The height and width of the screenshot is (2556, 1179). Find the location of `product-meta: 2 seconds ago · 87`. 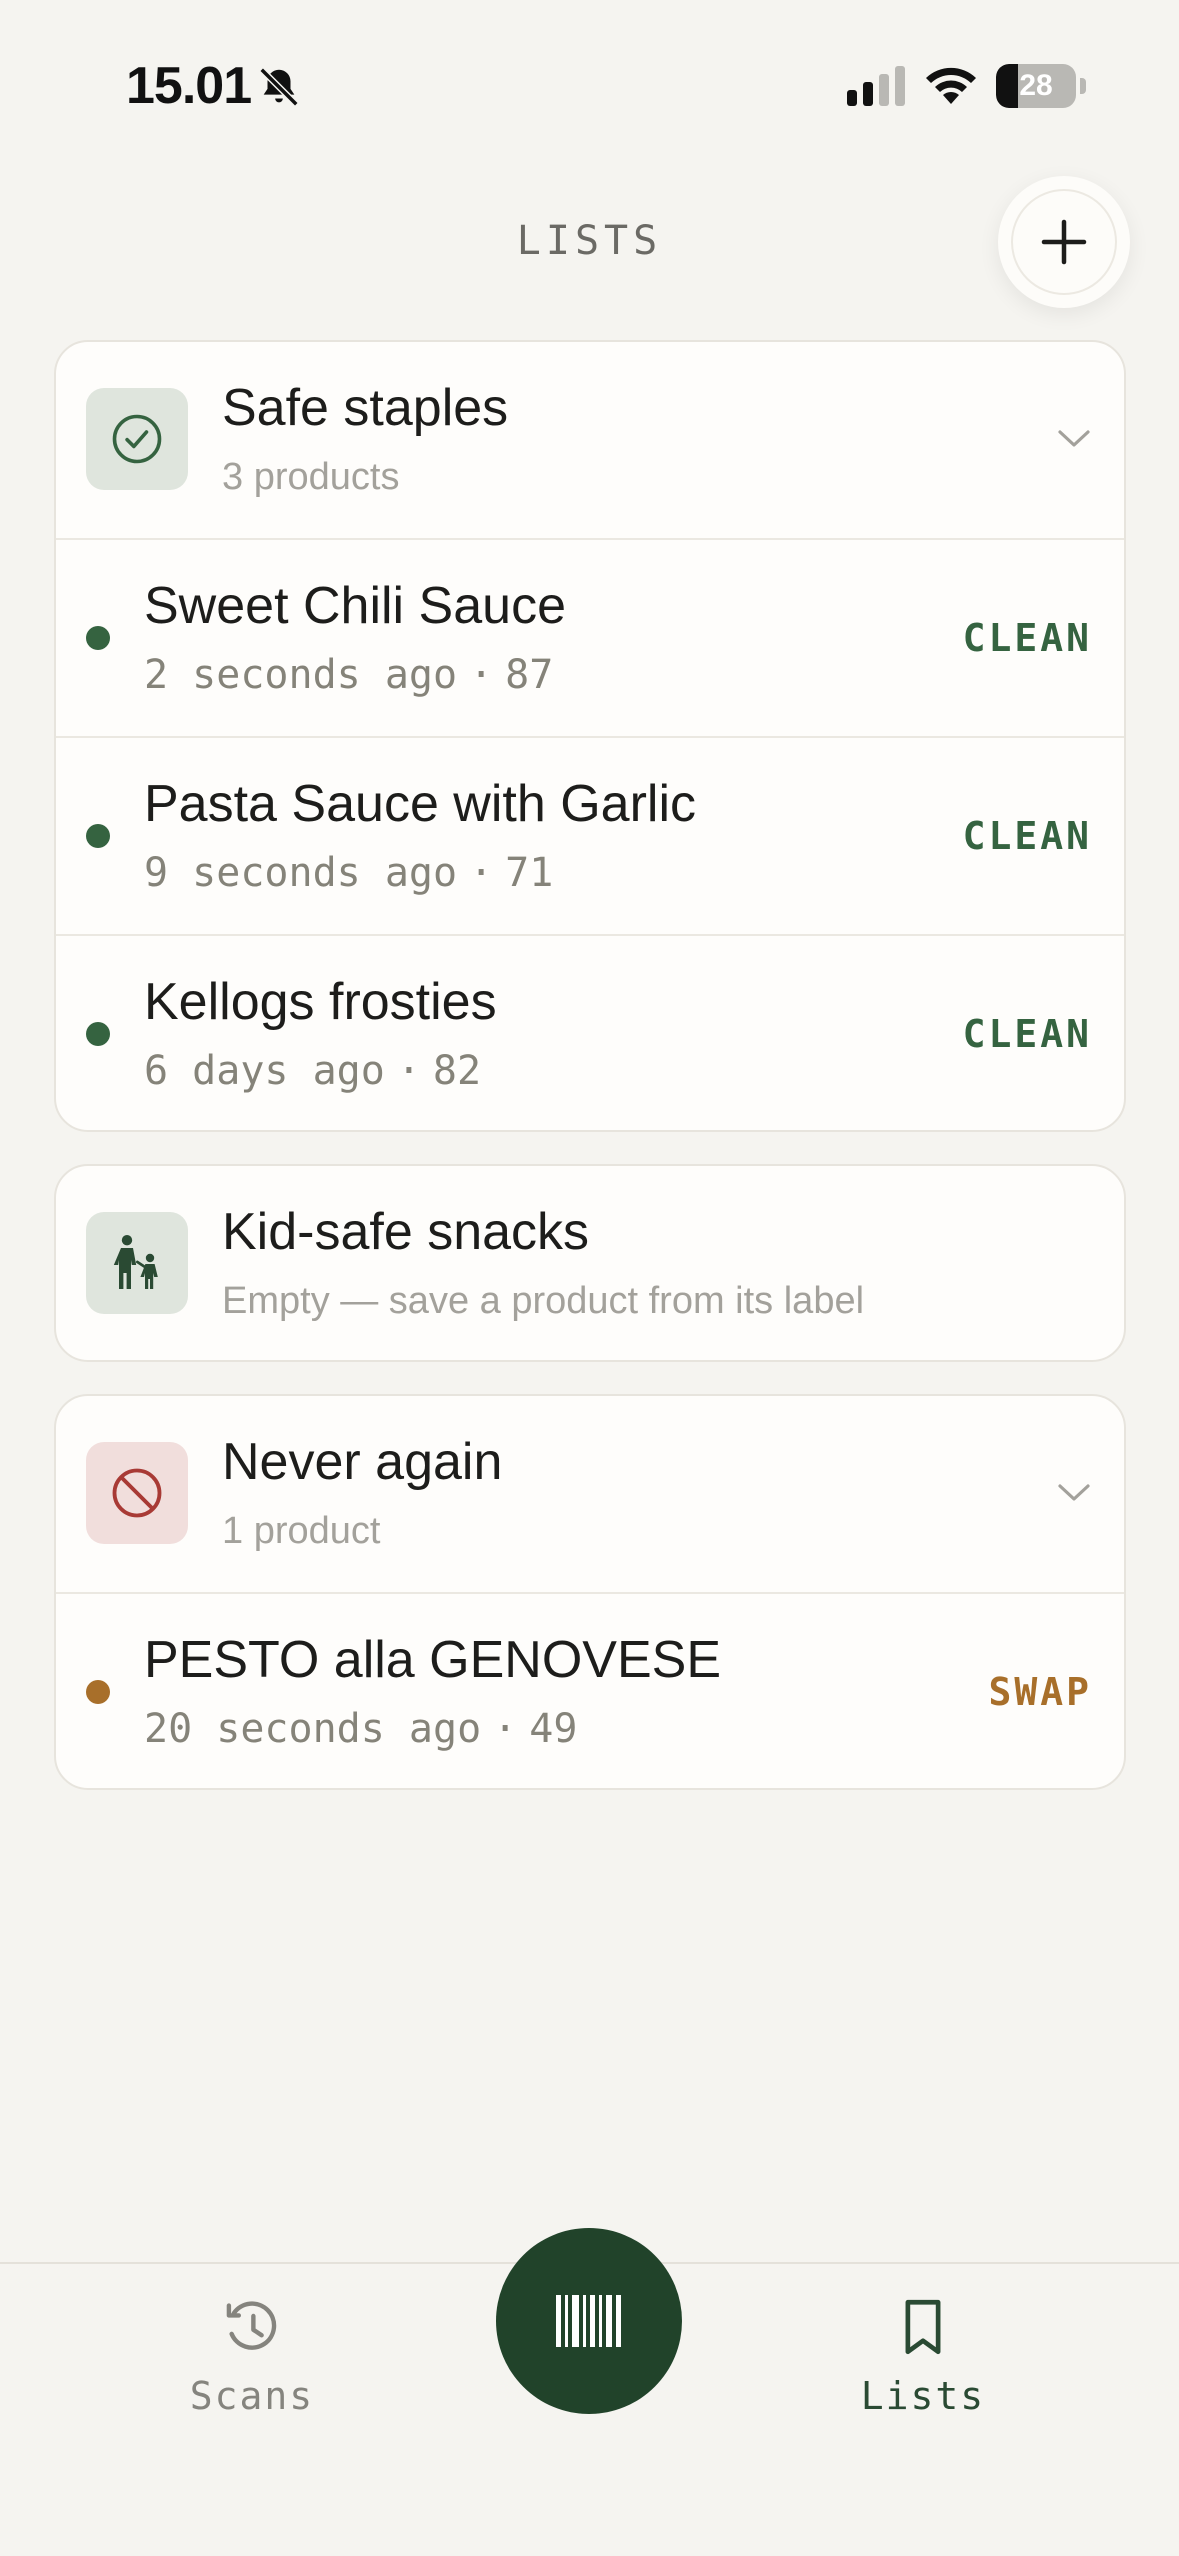

product-meta: 2 seconds ago · 87 is located at coordinates (348, 675).